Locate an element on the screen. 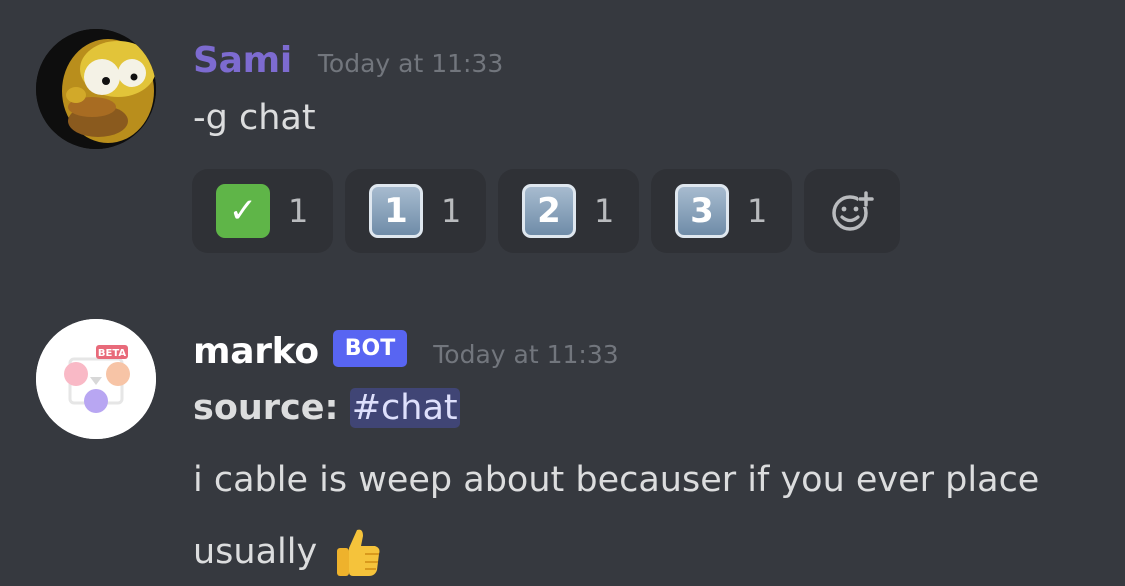 This screenshot has width=1125, height=586. username: Sami is located at coordinates (242, 60).